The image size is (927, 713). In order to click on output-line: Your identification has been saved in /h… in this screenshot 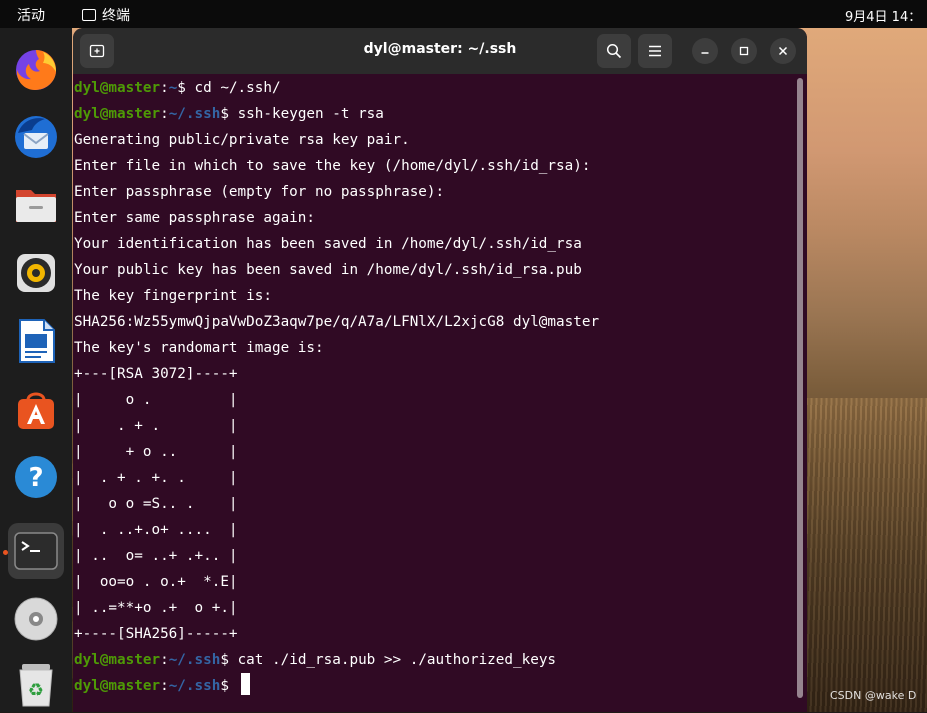, I will do `click(328, 244)`.